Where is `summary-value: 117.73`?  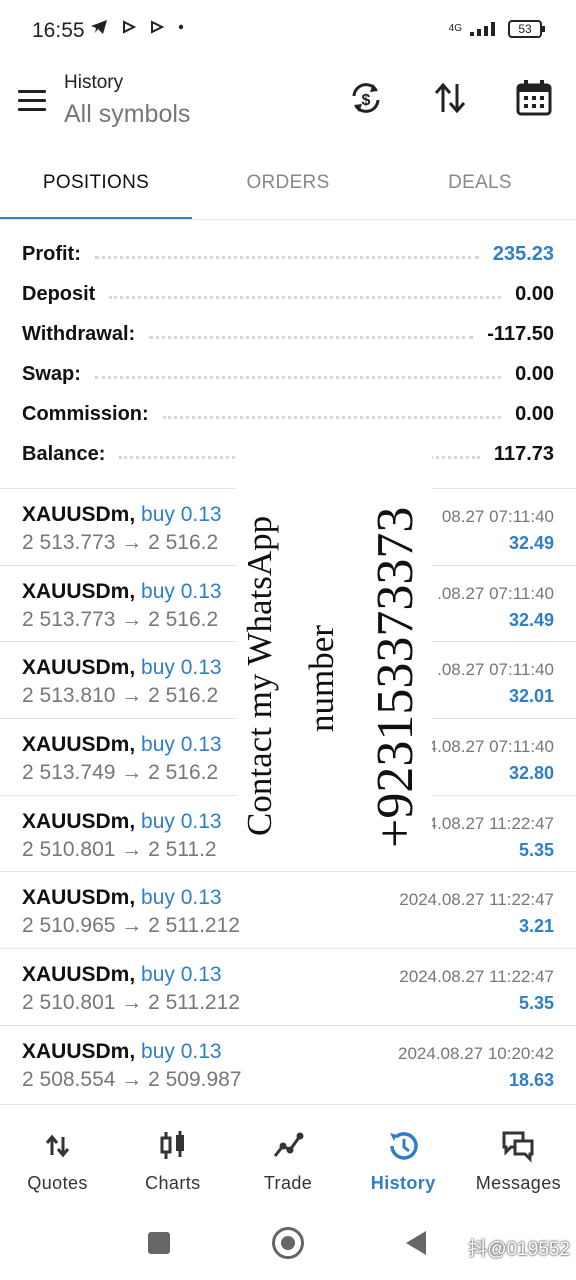
summary-value: 117.73 is located at coordinates (523, 453).